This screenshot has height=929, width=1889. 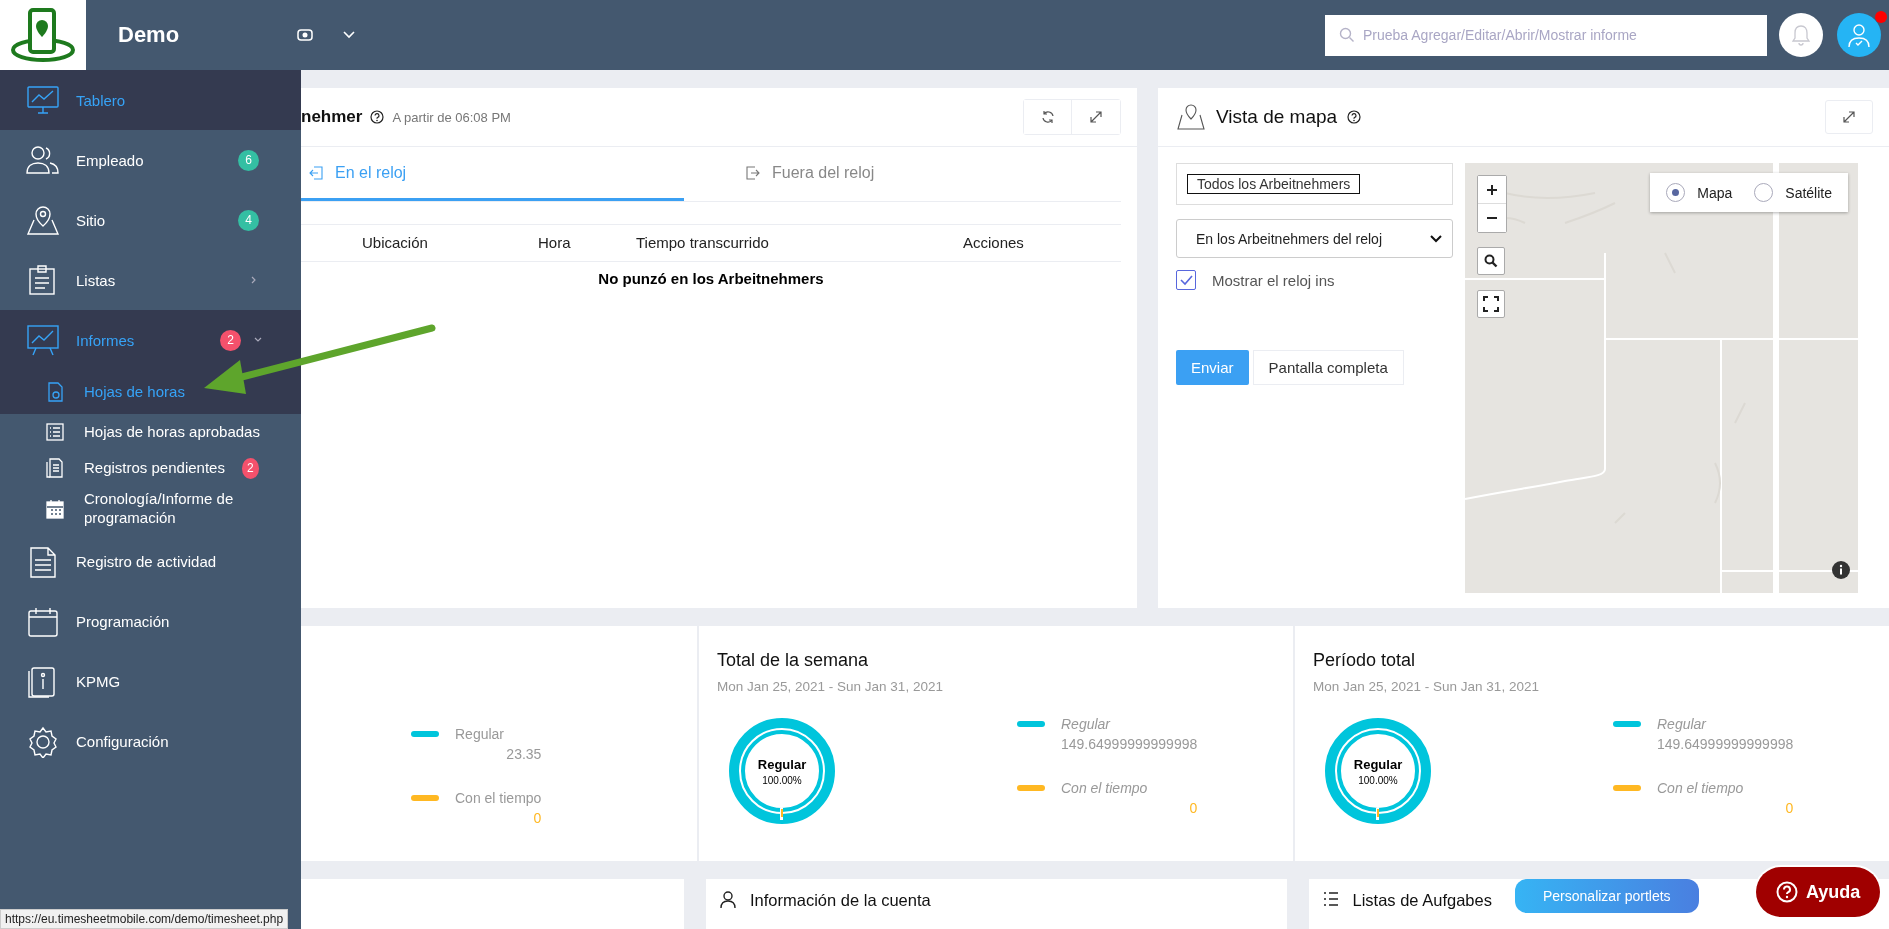 I want to click on bell-icon, so click(x=1801, y=35).